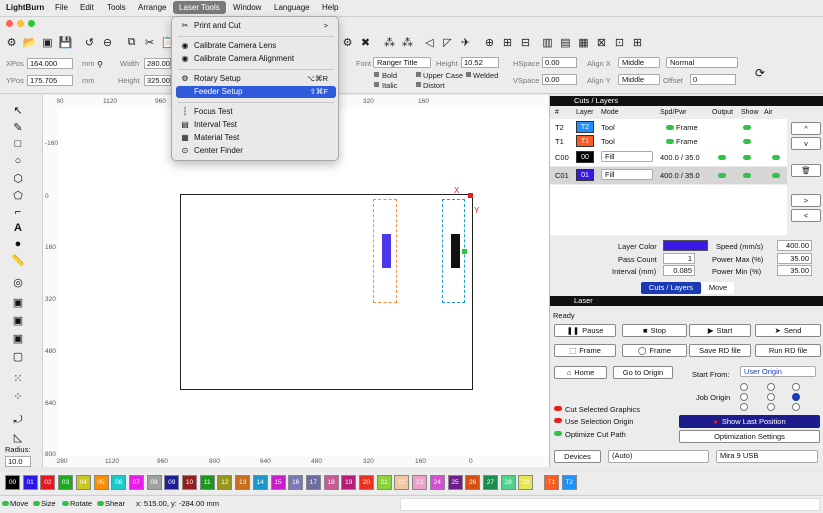  Describe the element at coordinates (18, 396) in the screenshot. I see `circular-array-icon: ⁘` at that location.